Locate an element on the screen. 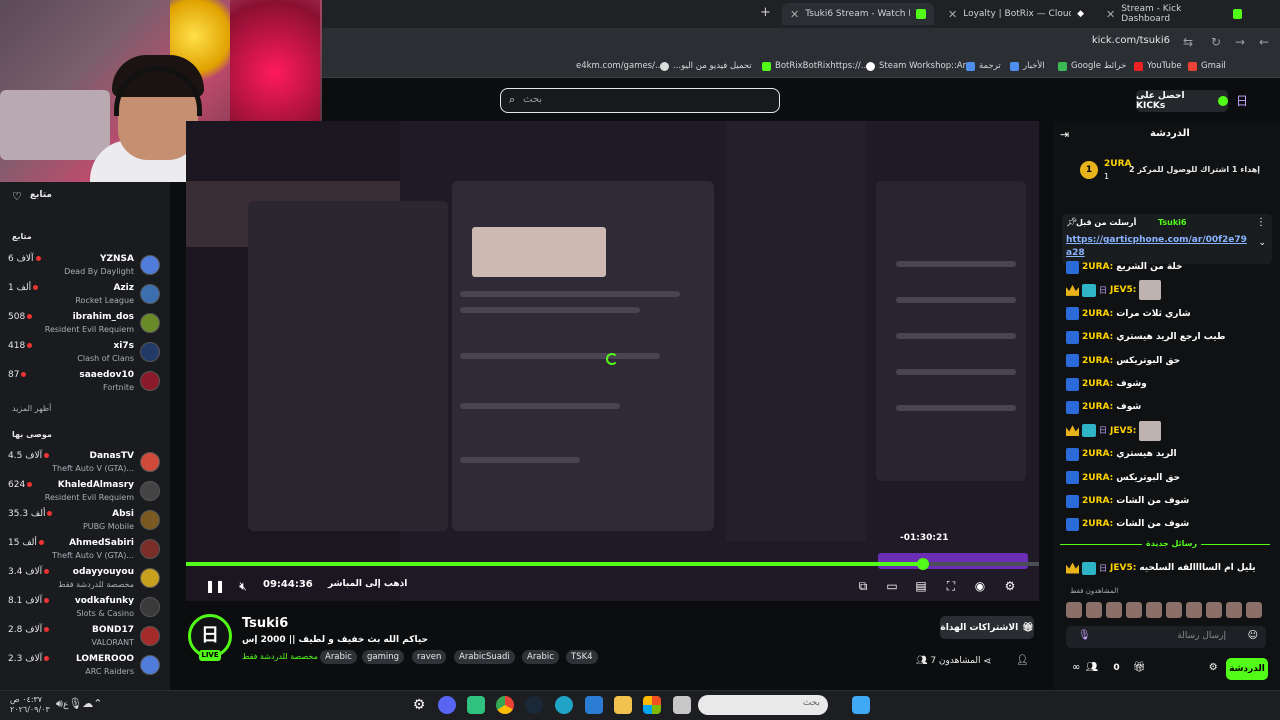 The height and width of the screenshot is (720, 1280). stream-category: مخصصة للدردشة فقط is located at coordinates (280, 656).